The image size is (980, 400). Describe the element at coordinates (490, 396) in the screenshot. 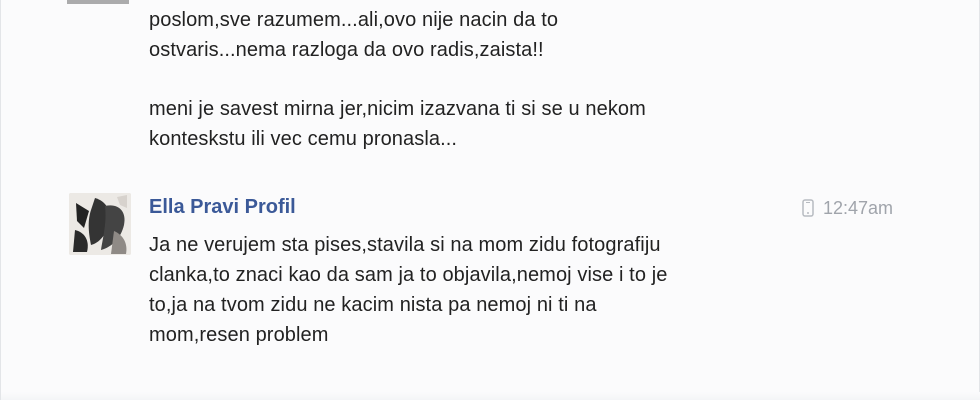

I see `thread-bottom-edge` at that location.